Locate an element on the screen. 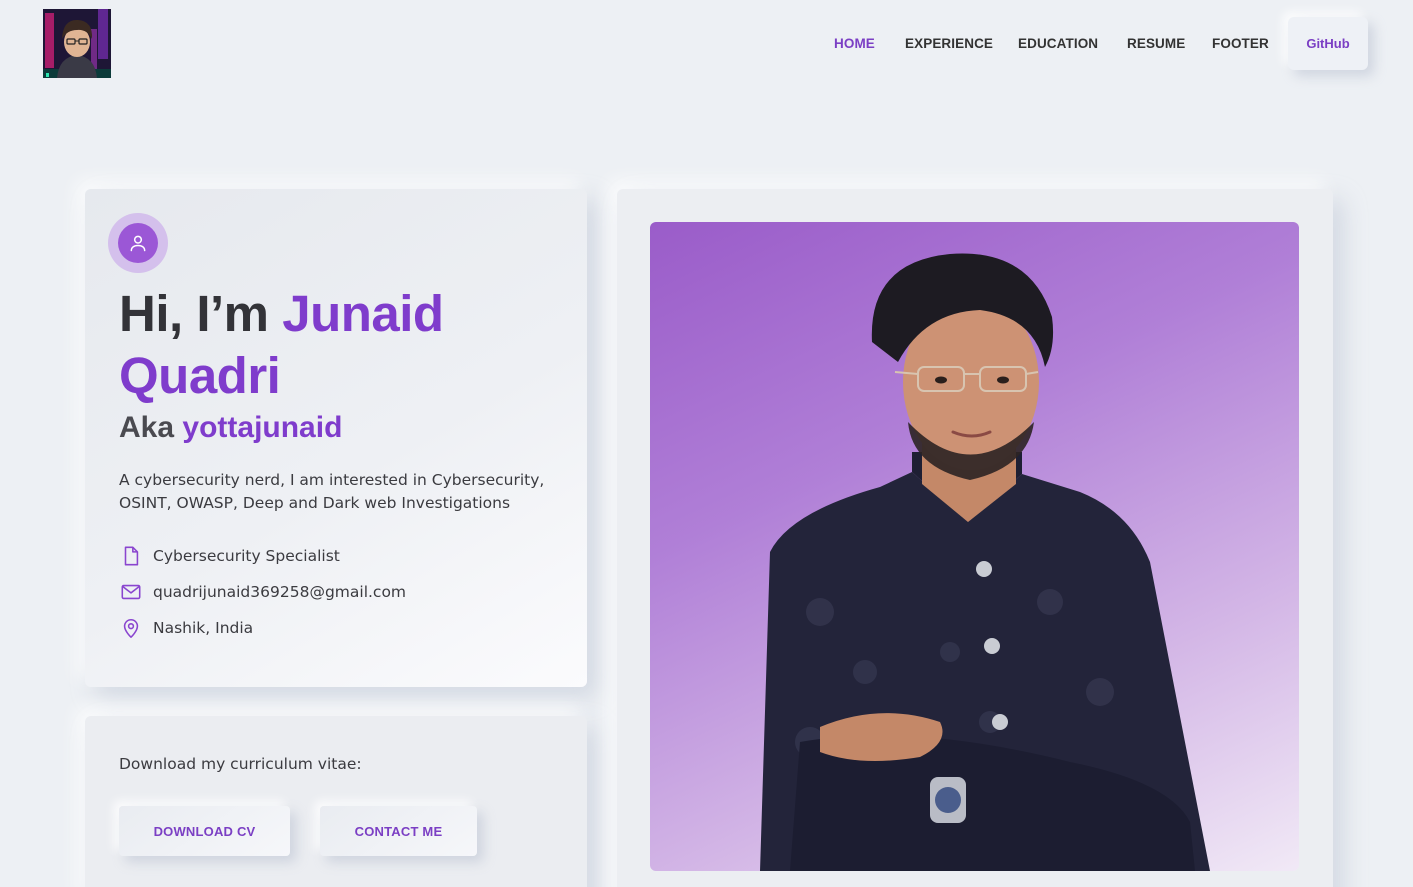  nav-link-footer: FOOTER is located at coordinates (1240, 43).